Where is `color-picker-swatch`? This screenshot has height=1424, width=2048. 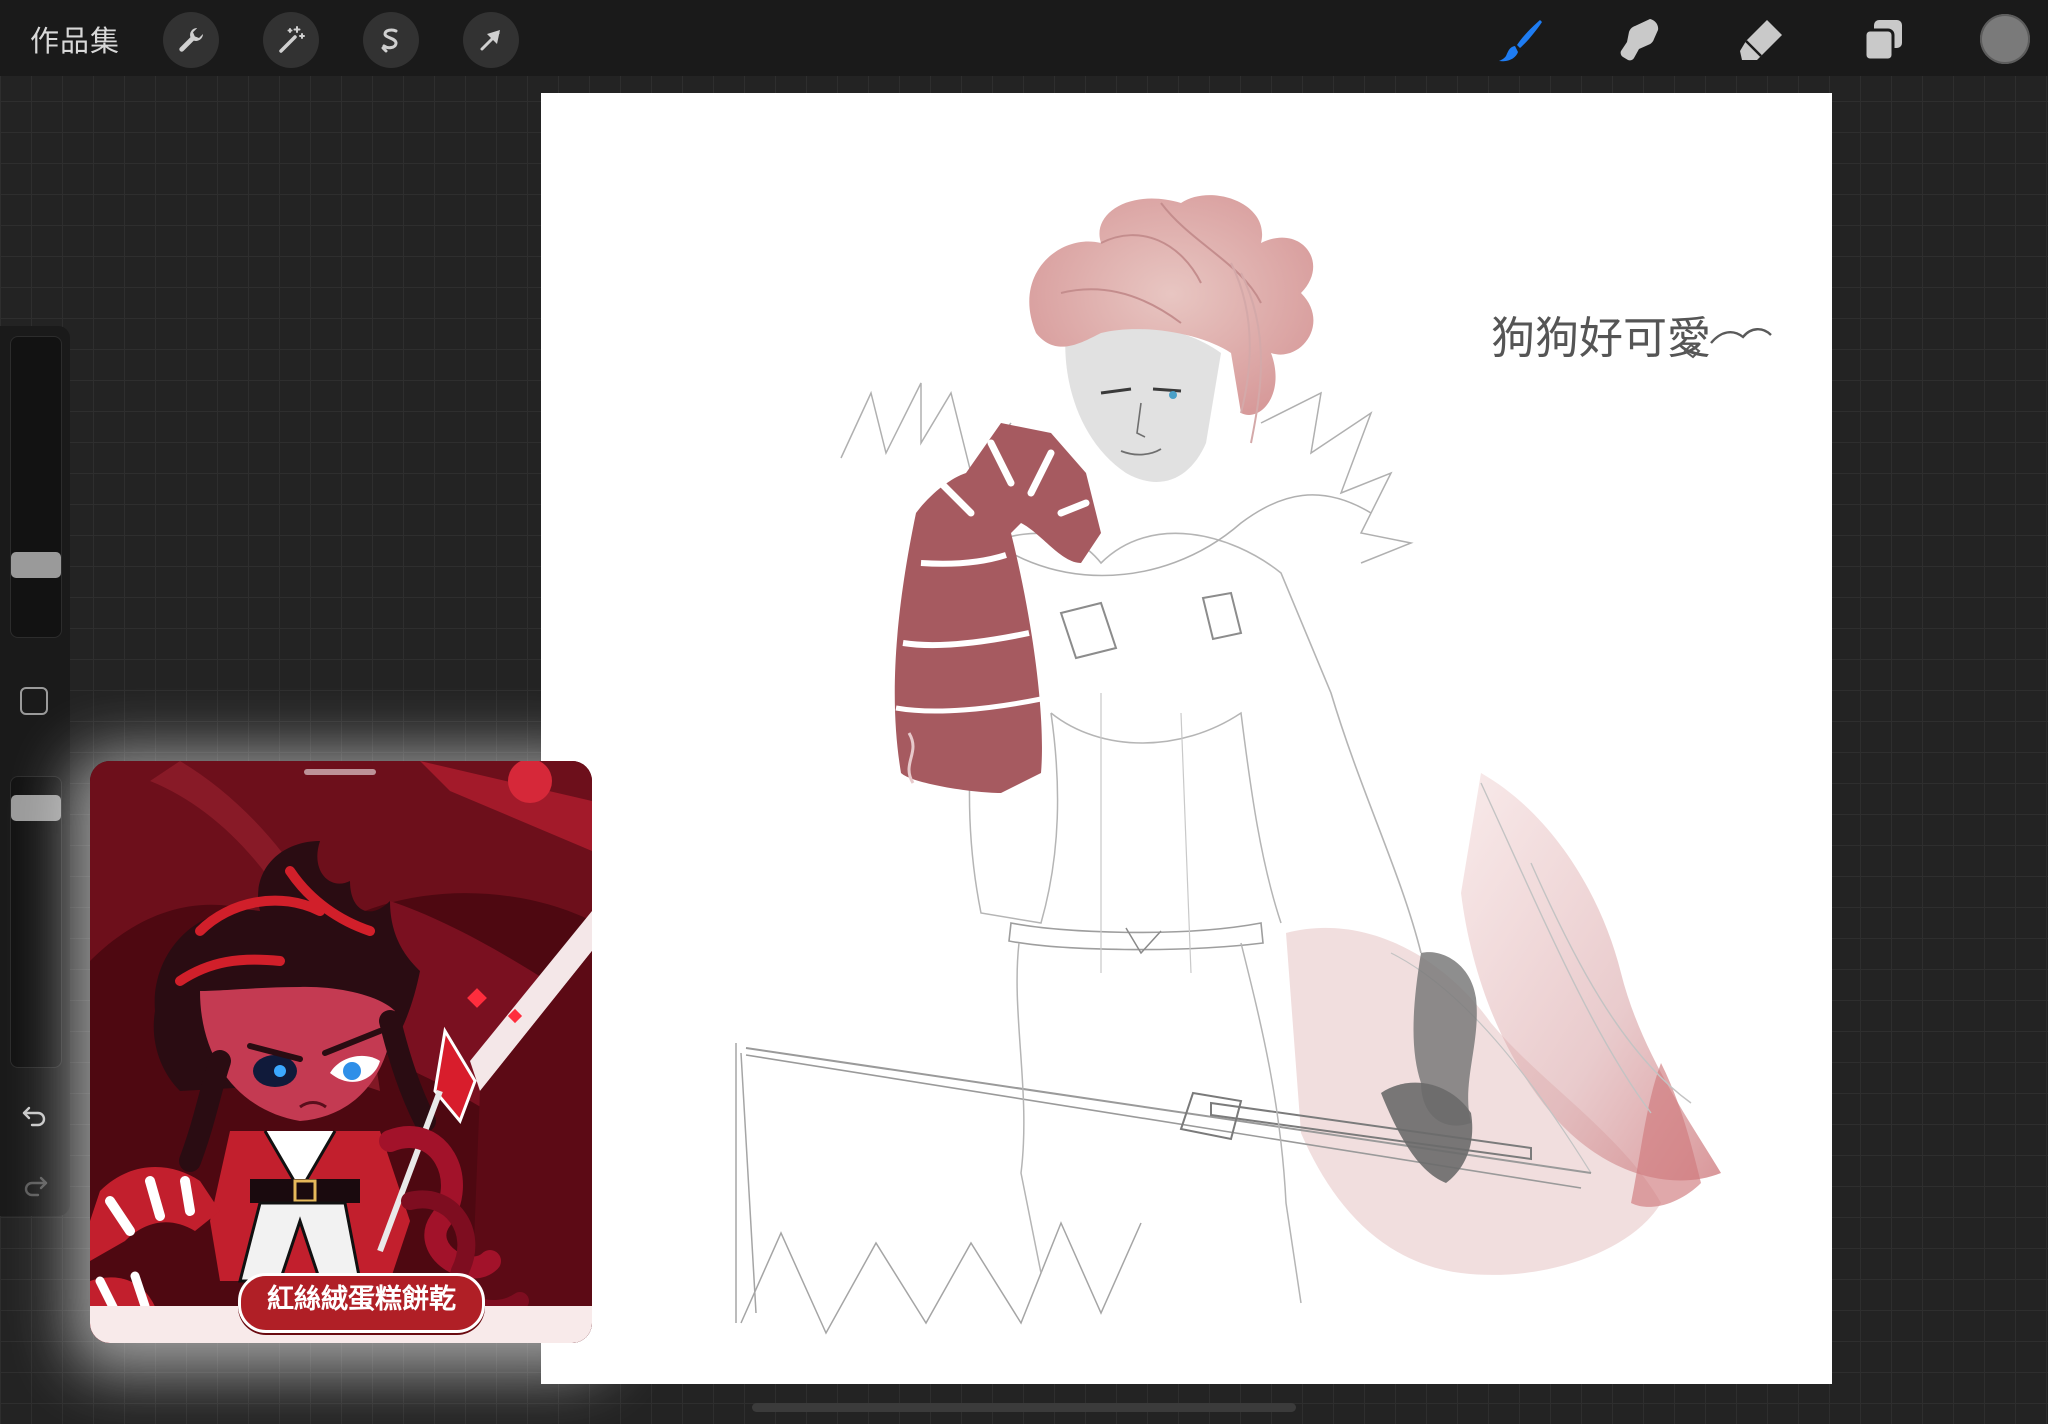
color-picker-swatch is located at coordinates (2005, 39).